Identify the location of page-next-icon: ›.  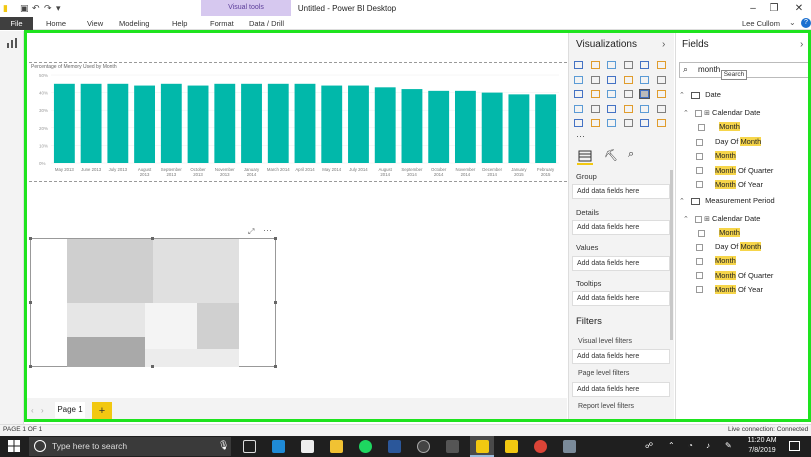
(42, 410).